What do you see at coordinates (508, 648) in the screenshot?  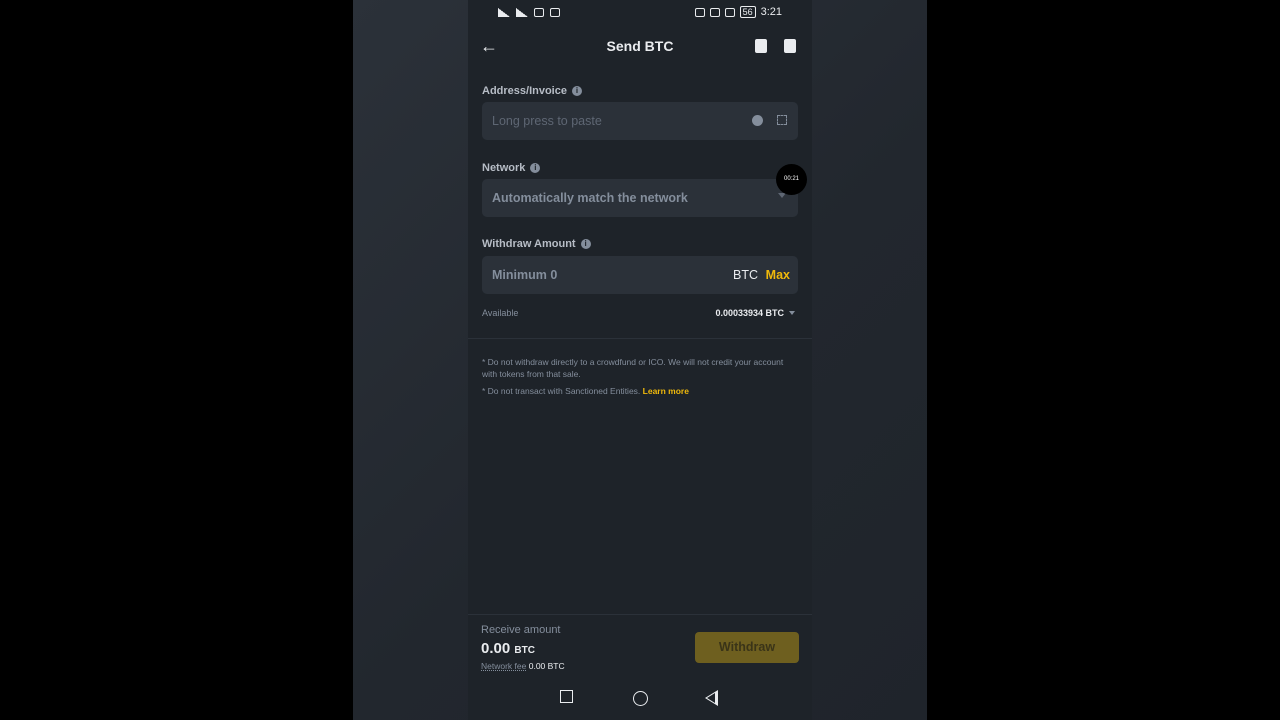 I see `receive-amount: 0.00 BTC` at bounding box center [508, 648].